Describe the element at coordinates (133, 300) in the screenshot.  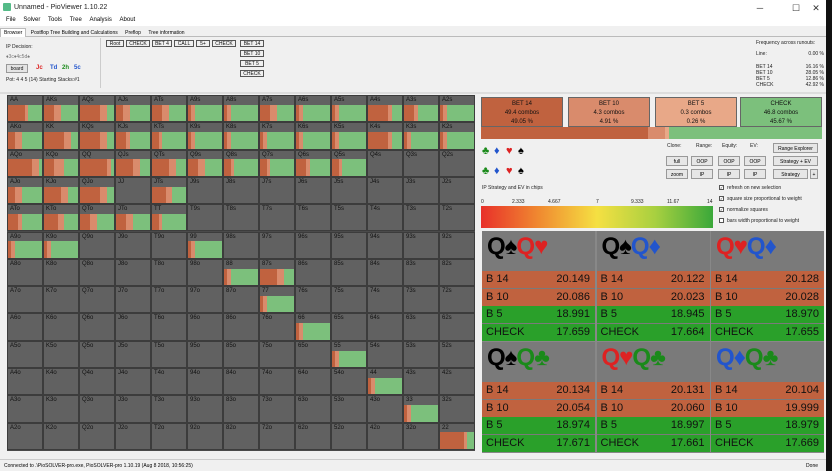
I see `hand-cell-j7o: J7o` at that location.